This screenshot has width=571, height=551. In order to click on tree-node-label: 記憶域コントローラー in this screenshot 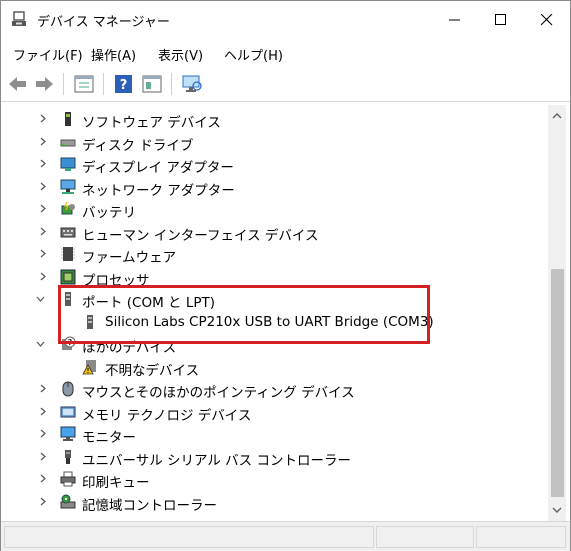, I will do `click(149, 506)`.